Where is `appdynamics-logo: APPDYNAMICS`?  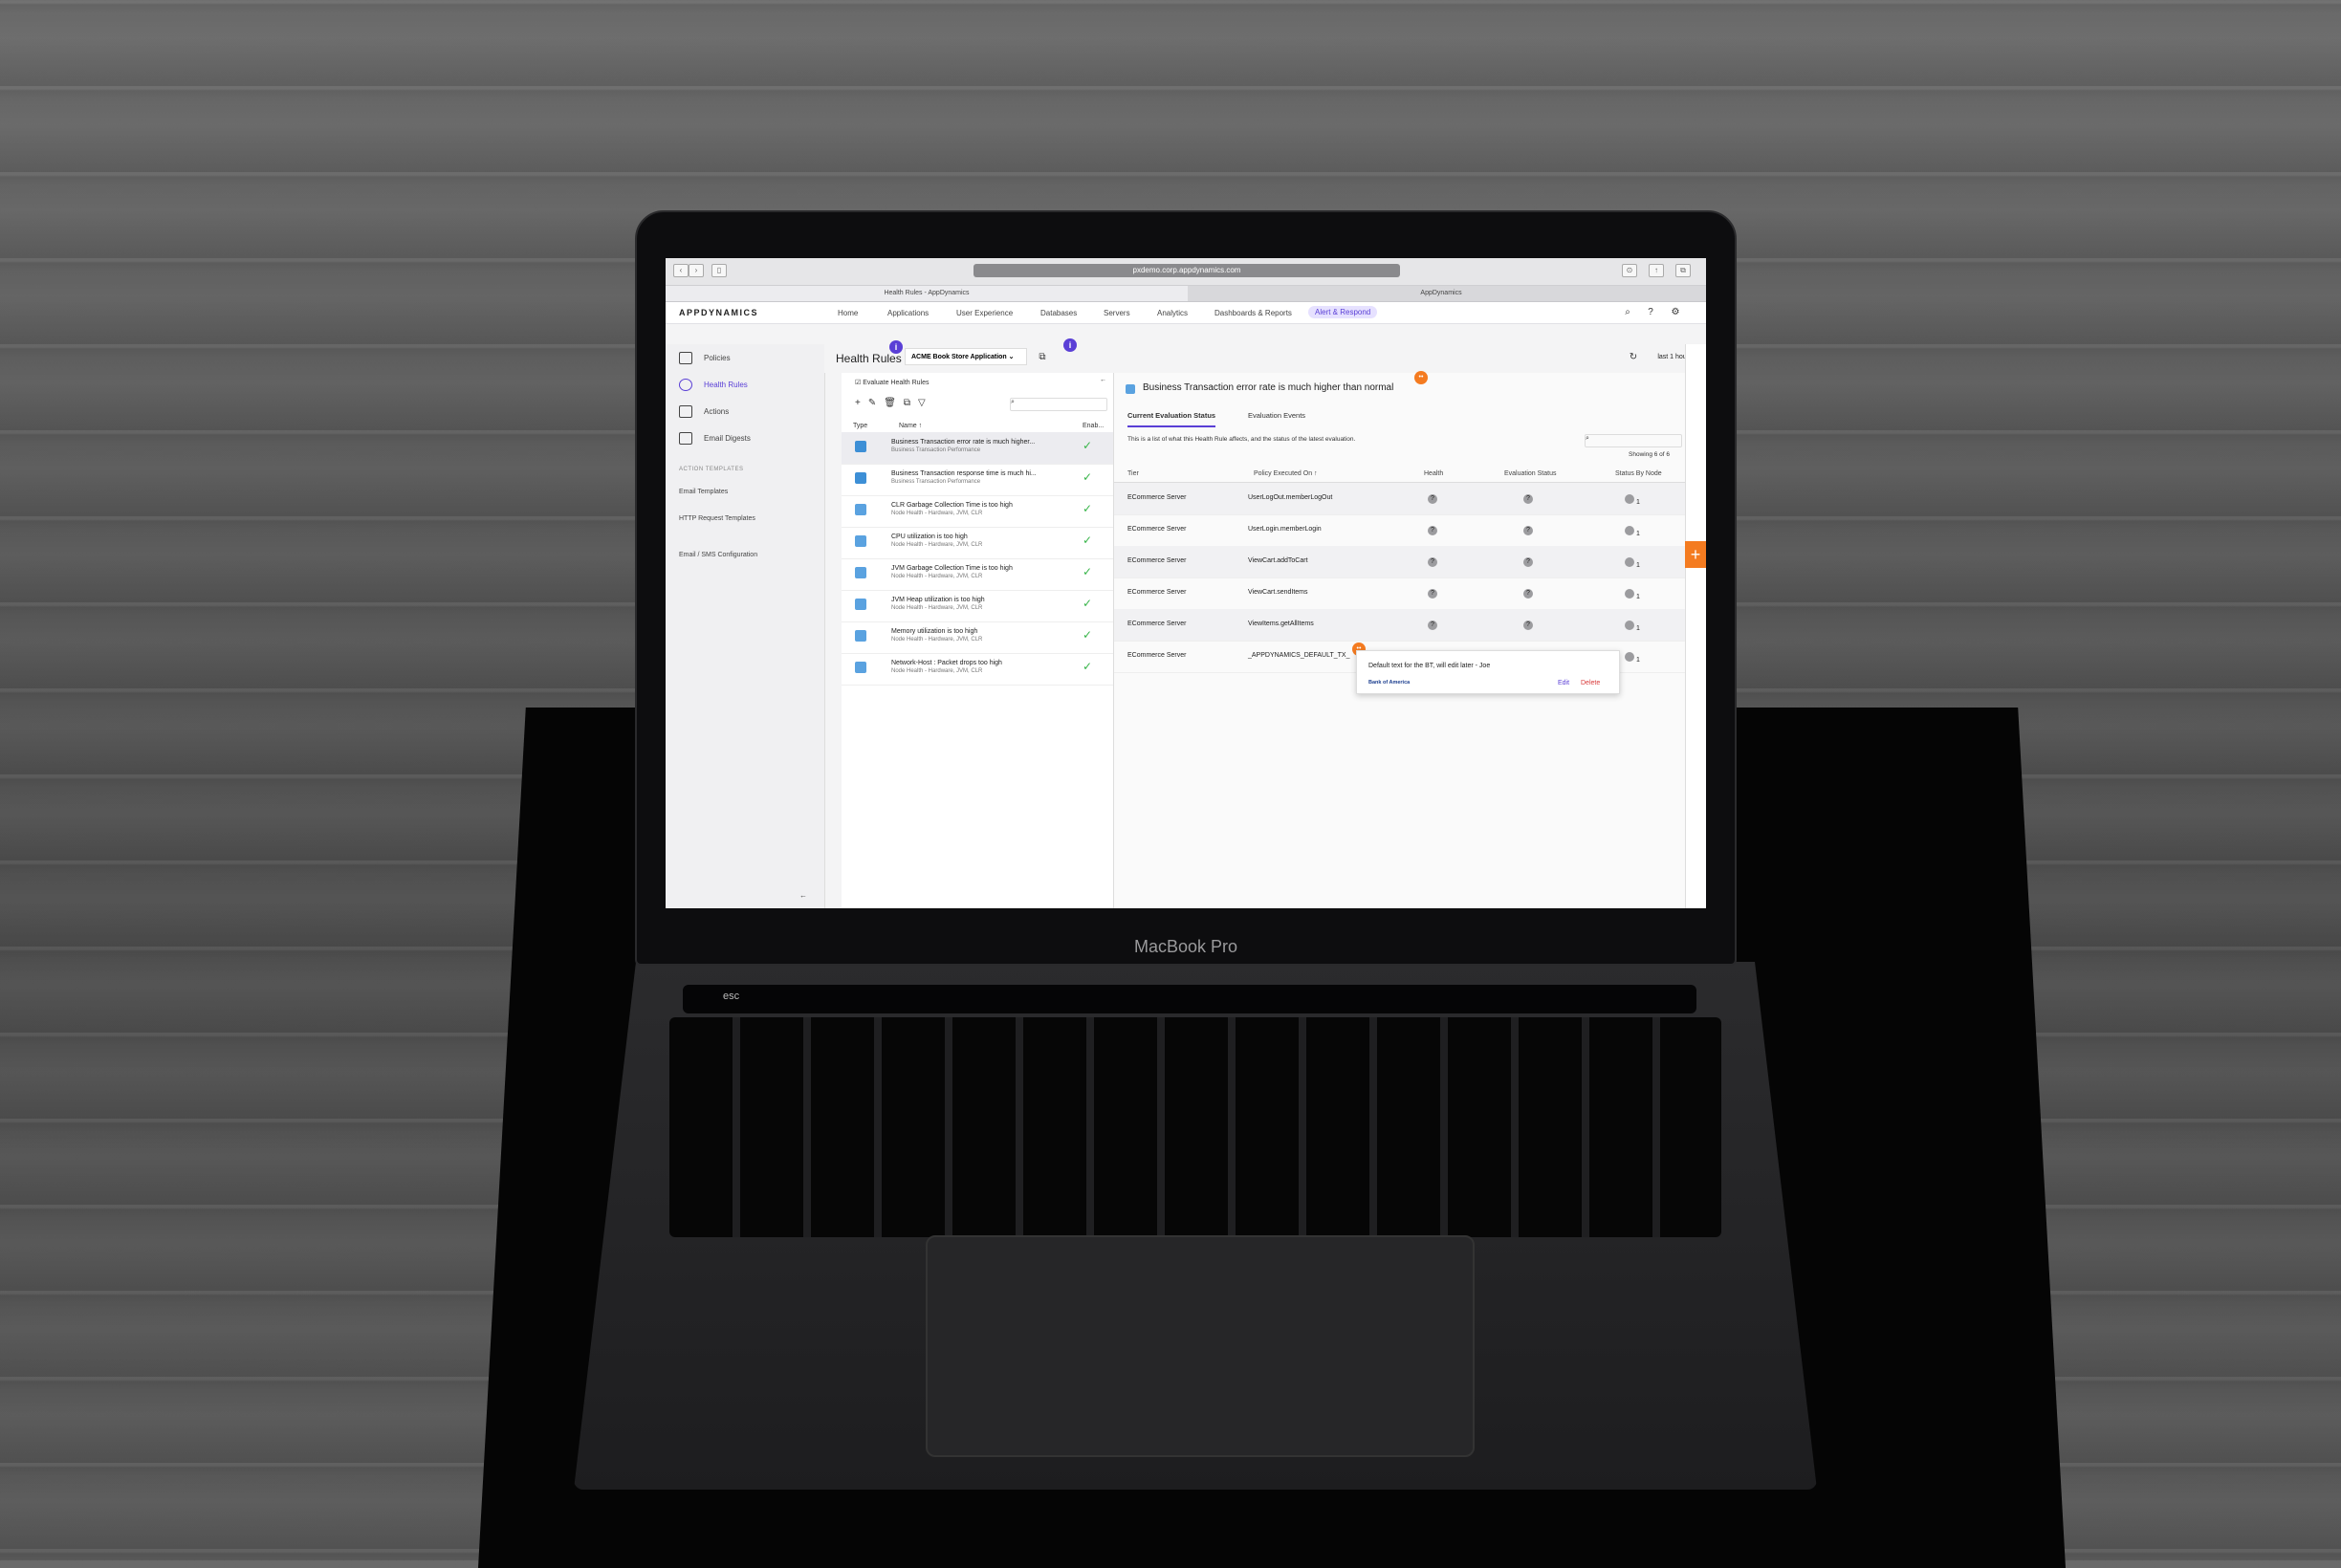 appdynamics-logo: APPDYNAMICS is located at coordinates (719, 312).